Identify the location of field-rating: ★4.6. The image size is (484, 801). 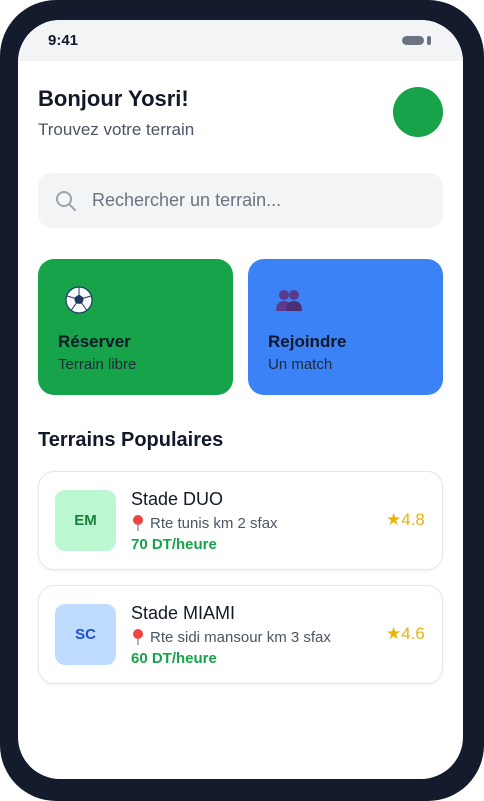
(405, 633).